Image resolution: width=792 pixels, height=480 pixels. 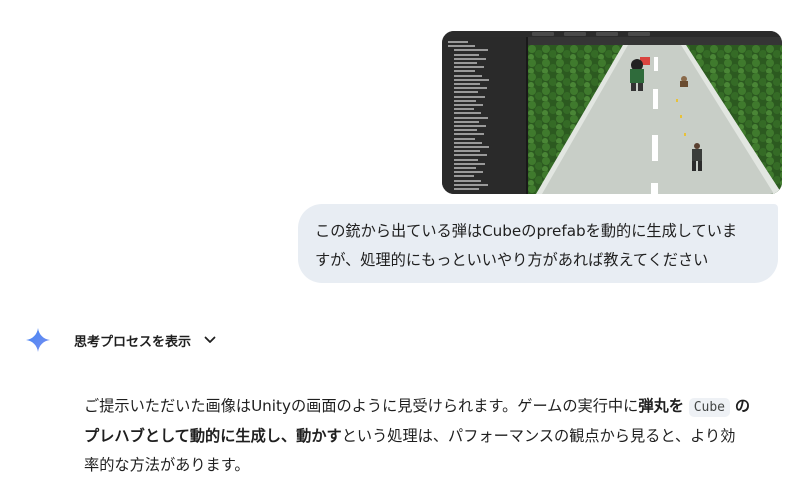 I want to click on response-text: という処理は、パフォーマンスの観点から見ると、より効, so click(x=538, y=436).